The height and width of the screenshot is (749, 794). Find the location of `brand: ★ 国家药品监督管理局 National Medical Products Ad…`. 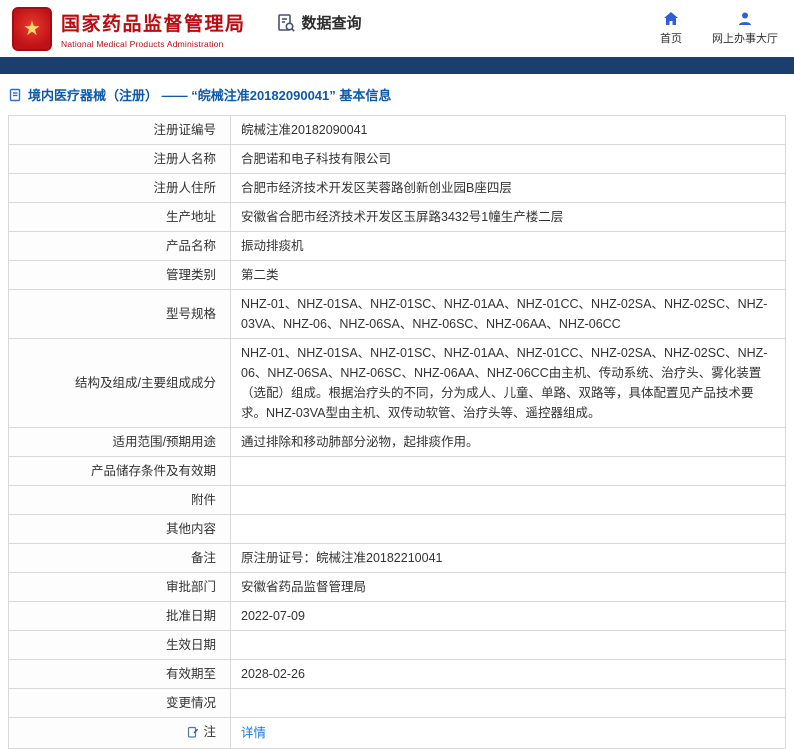

brand: ★ 国家药品监督管理局 National Medical Products Ad… is located at coordinates (129, 28).